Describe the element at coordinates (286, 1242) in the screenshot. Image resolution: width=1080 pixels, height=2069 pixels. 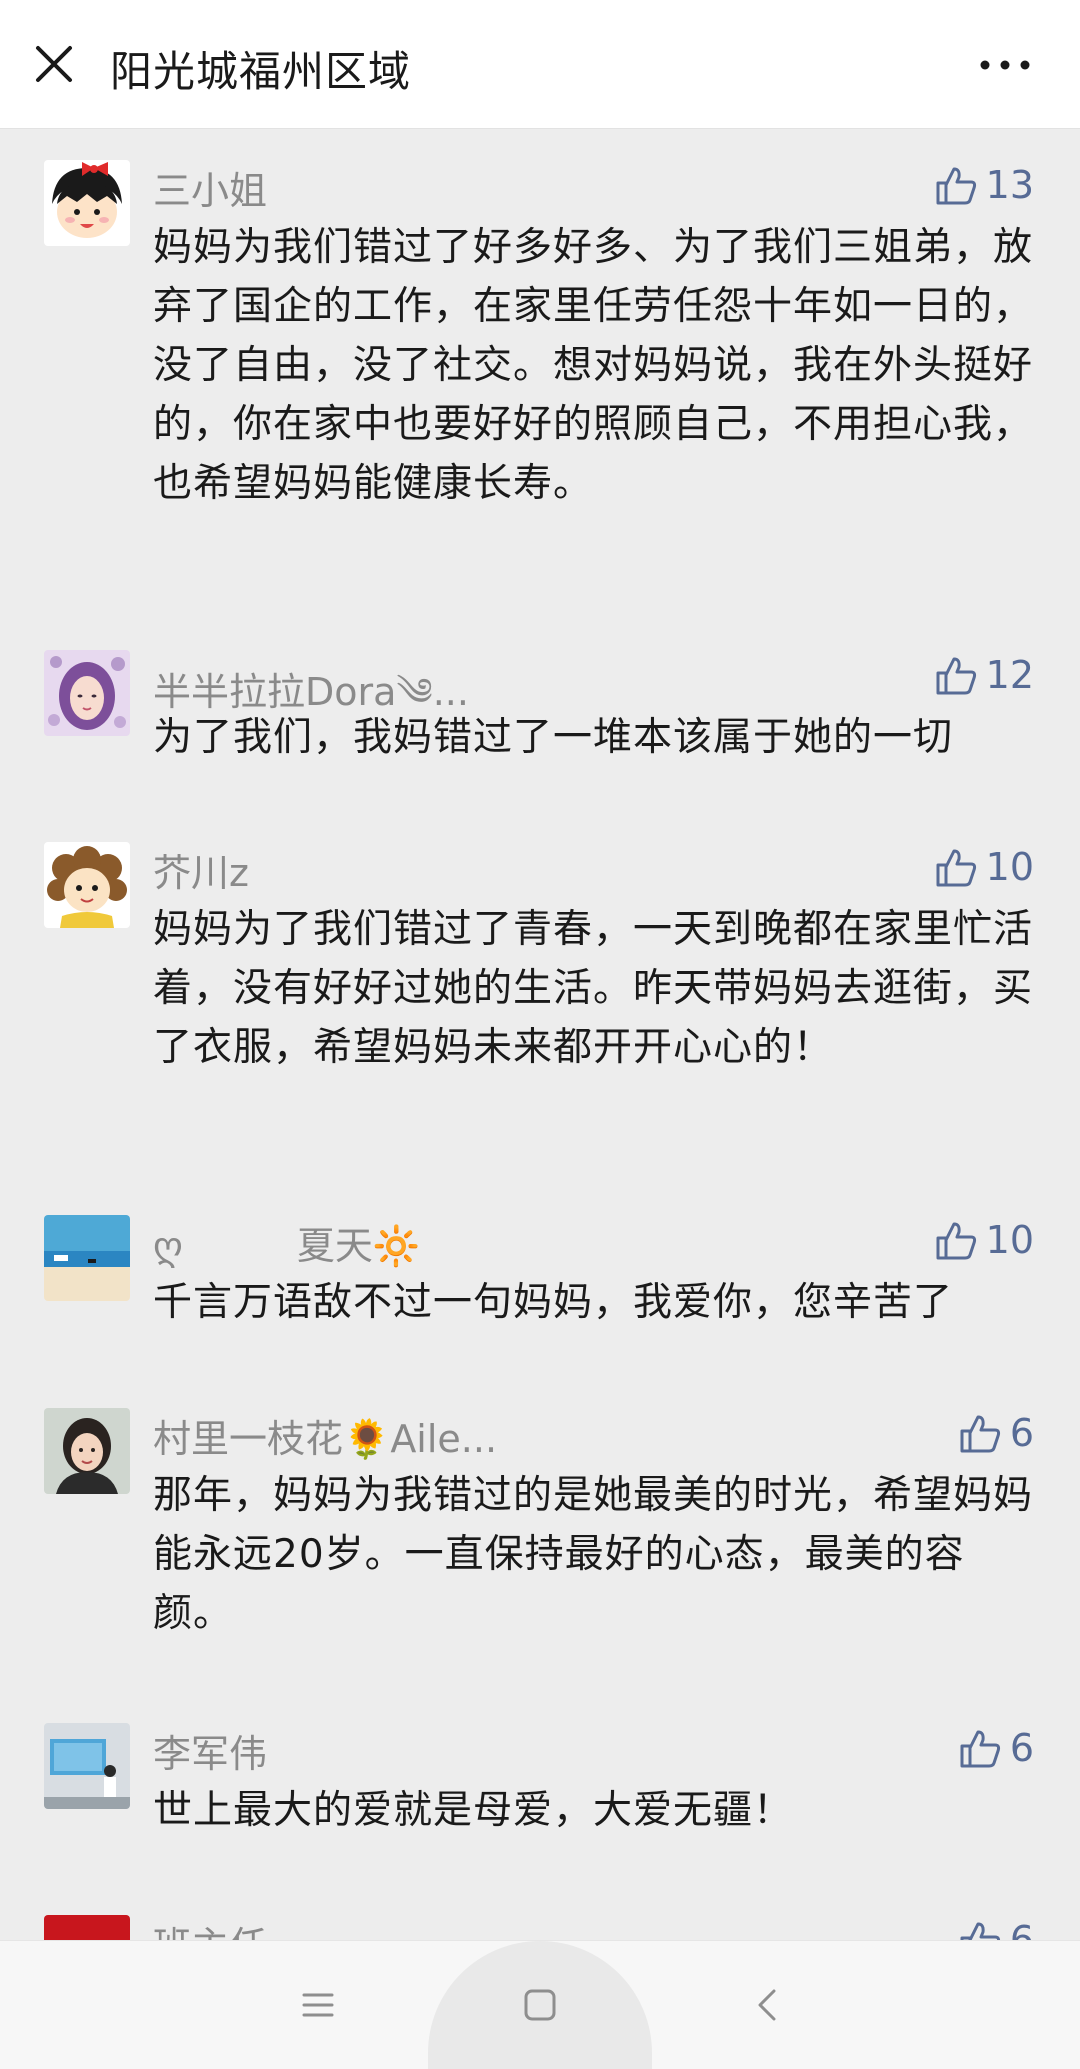
I see `comment-author: ღ 夏天🔆` at that location.